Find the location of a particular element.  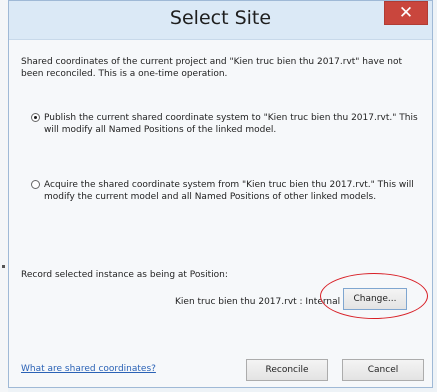

close-icon: ✕ is located at coordinates (406, 13).